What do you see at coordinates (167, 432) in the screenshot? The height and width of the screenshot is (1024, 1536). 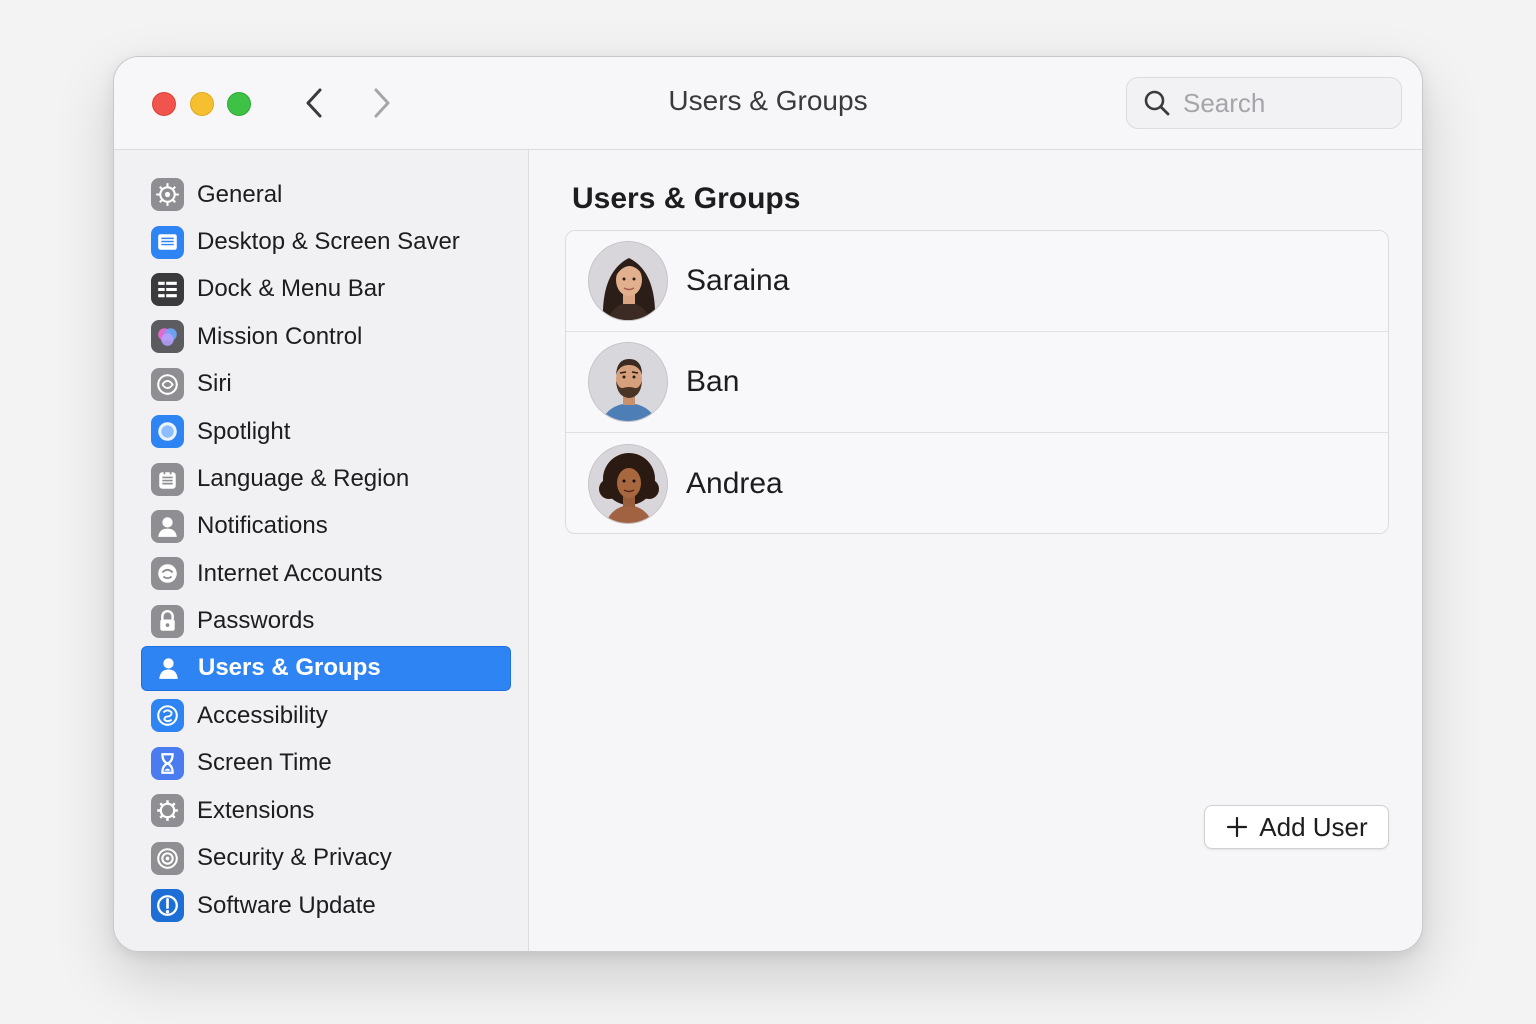 I see `spotlight-icon` at bounding box center [167, 432].